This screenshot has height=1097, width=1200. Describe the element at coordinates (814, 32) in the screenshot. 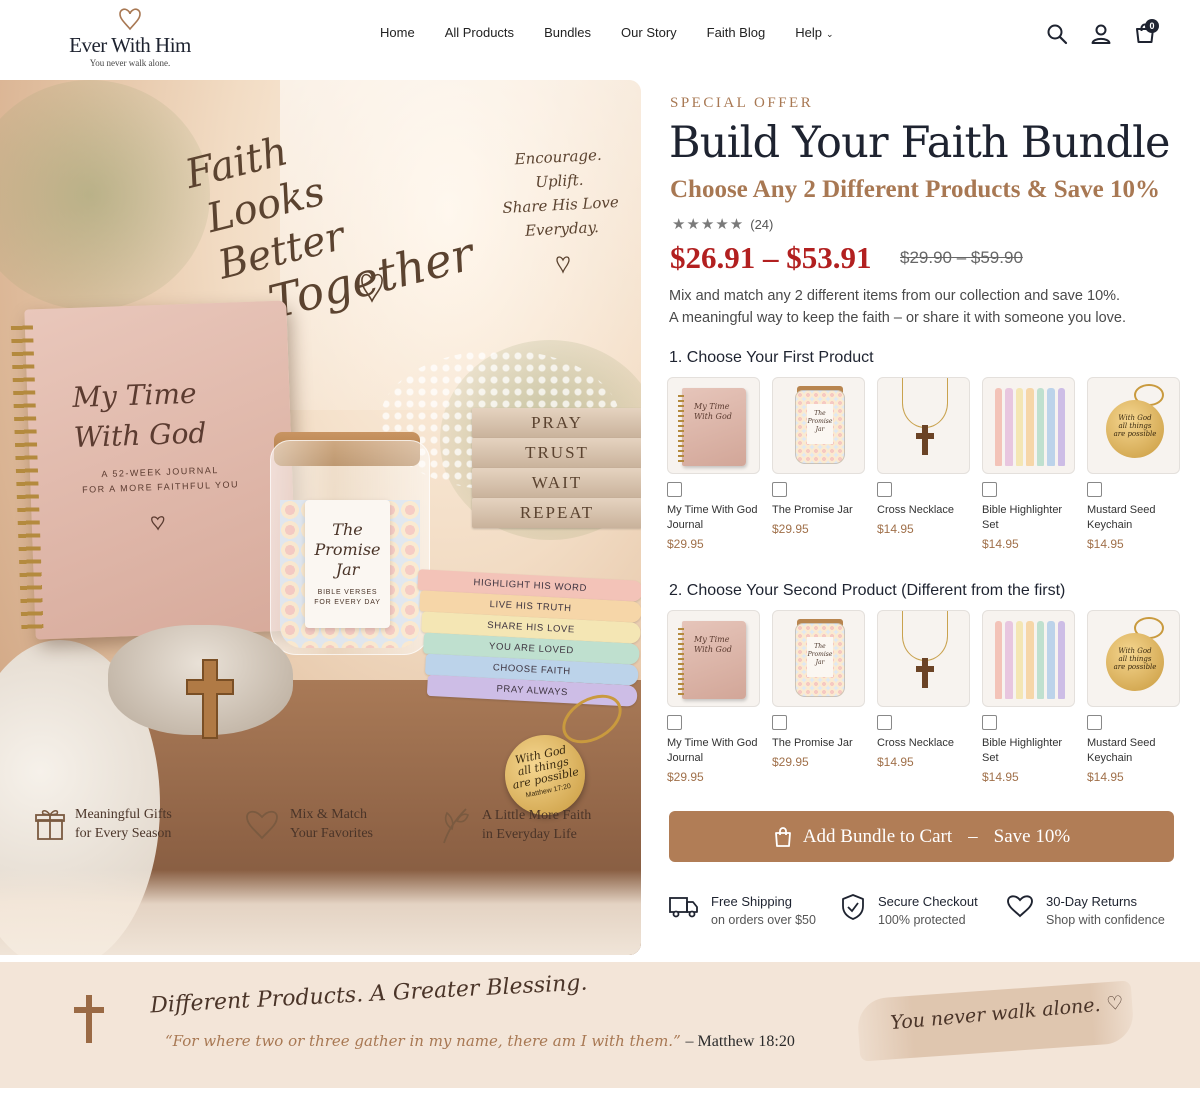

I see `nav-help: Help ⌄` at that location.